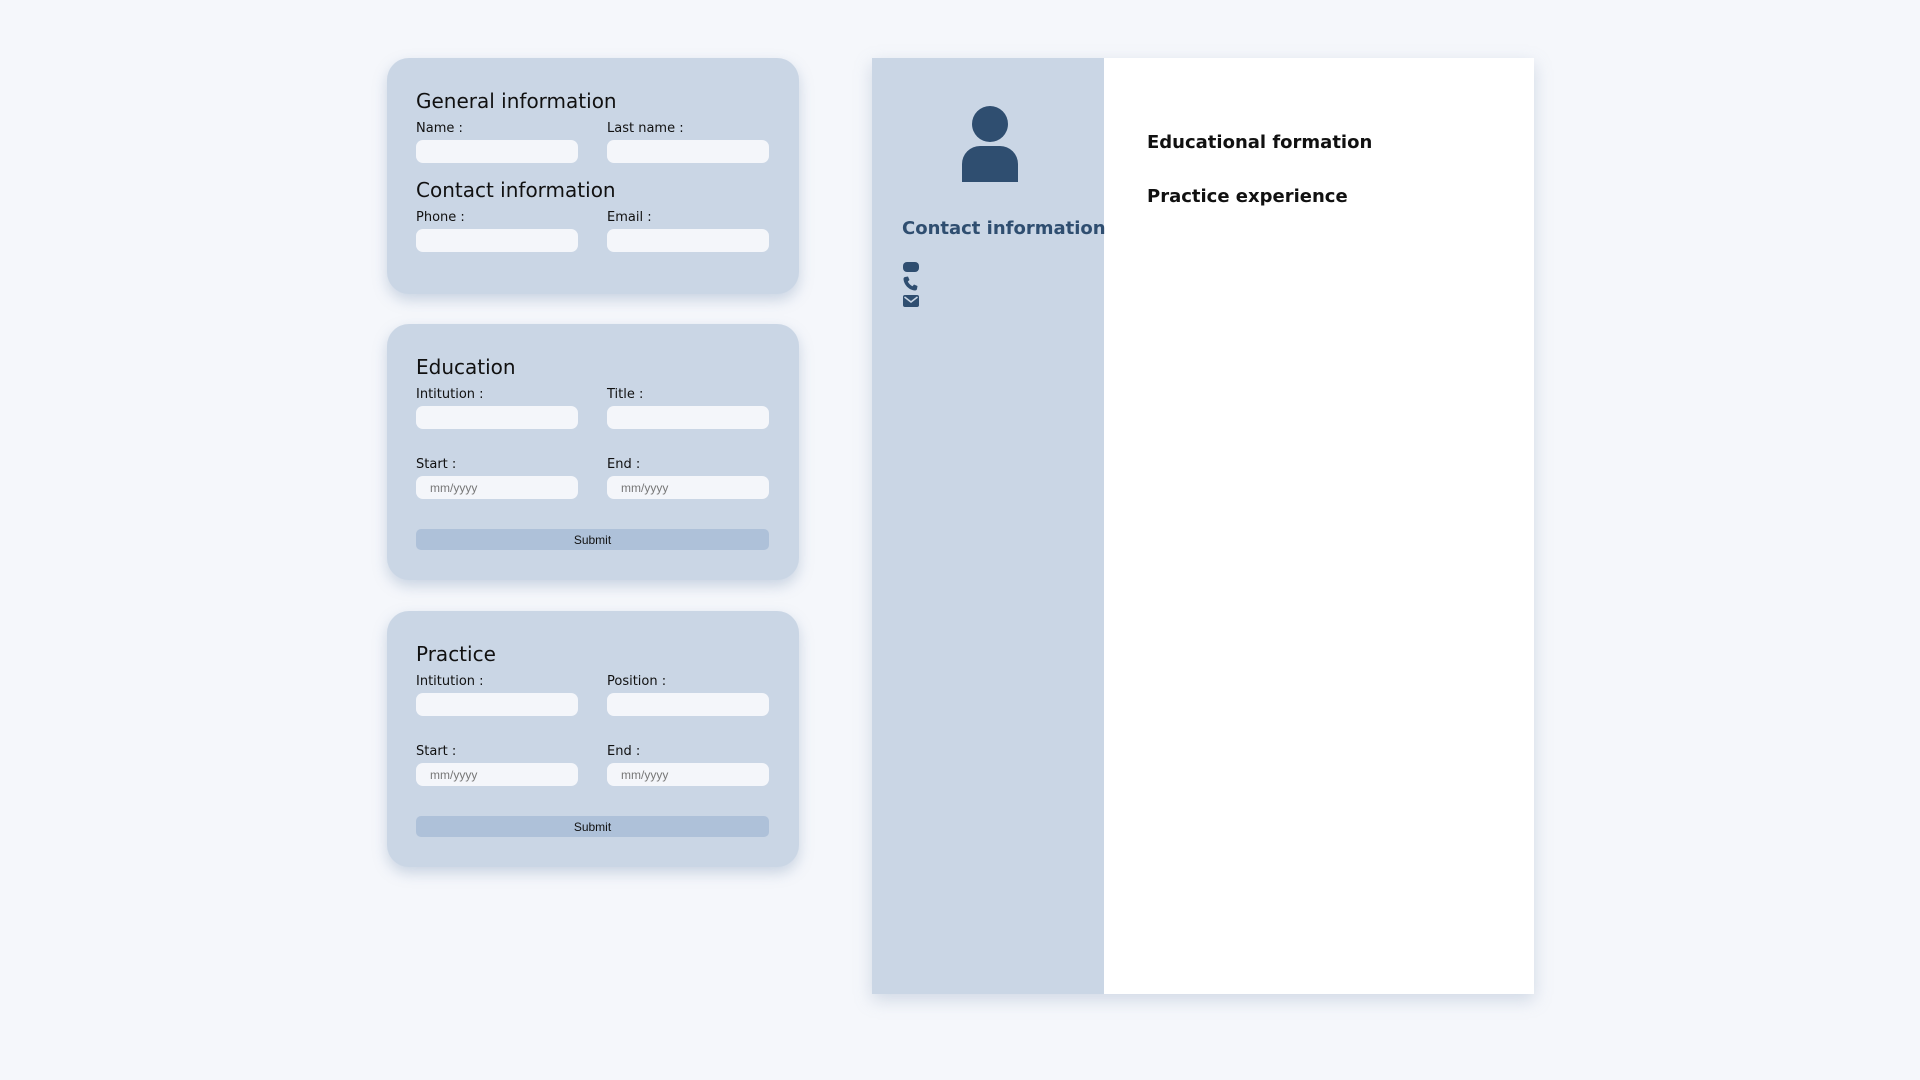  I want to click on lastname-field: Last name :, so click(688, 138).